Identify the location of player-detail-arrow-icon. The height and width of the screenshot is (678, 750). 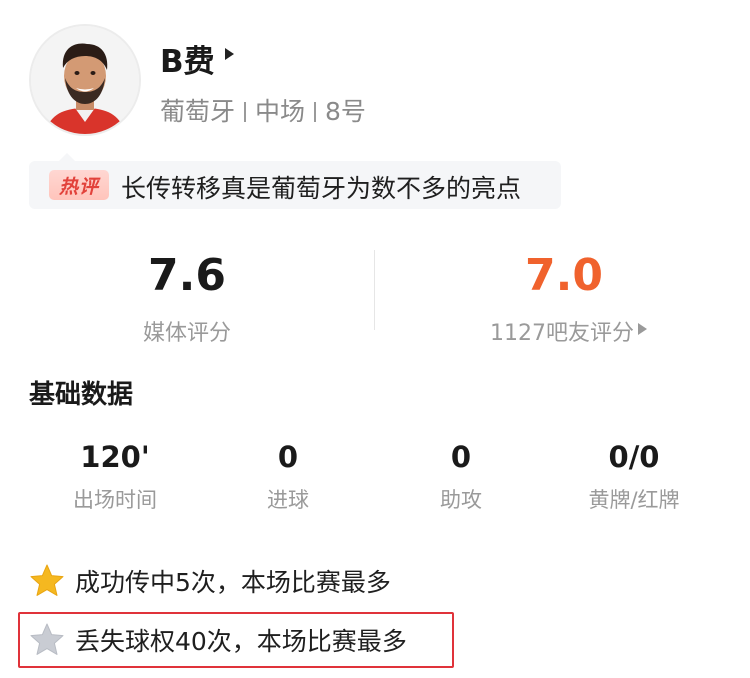
(229, 54).